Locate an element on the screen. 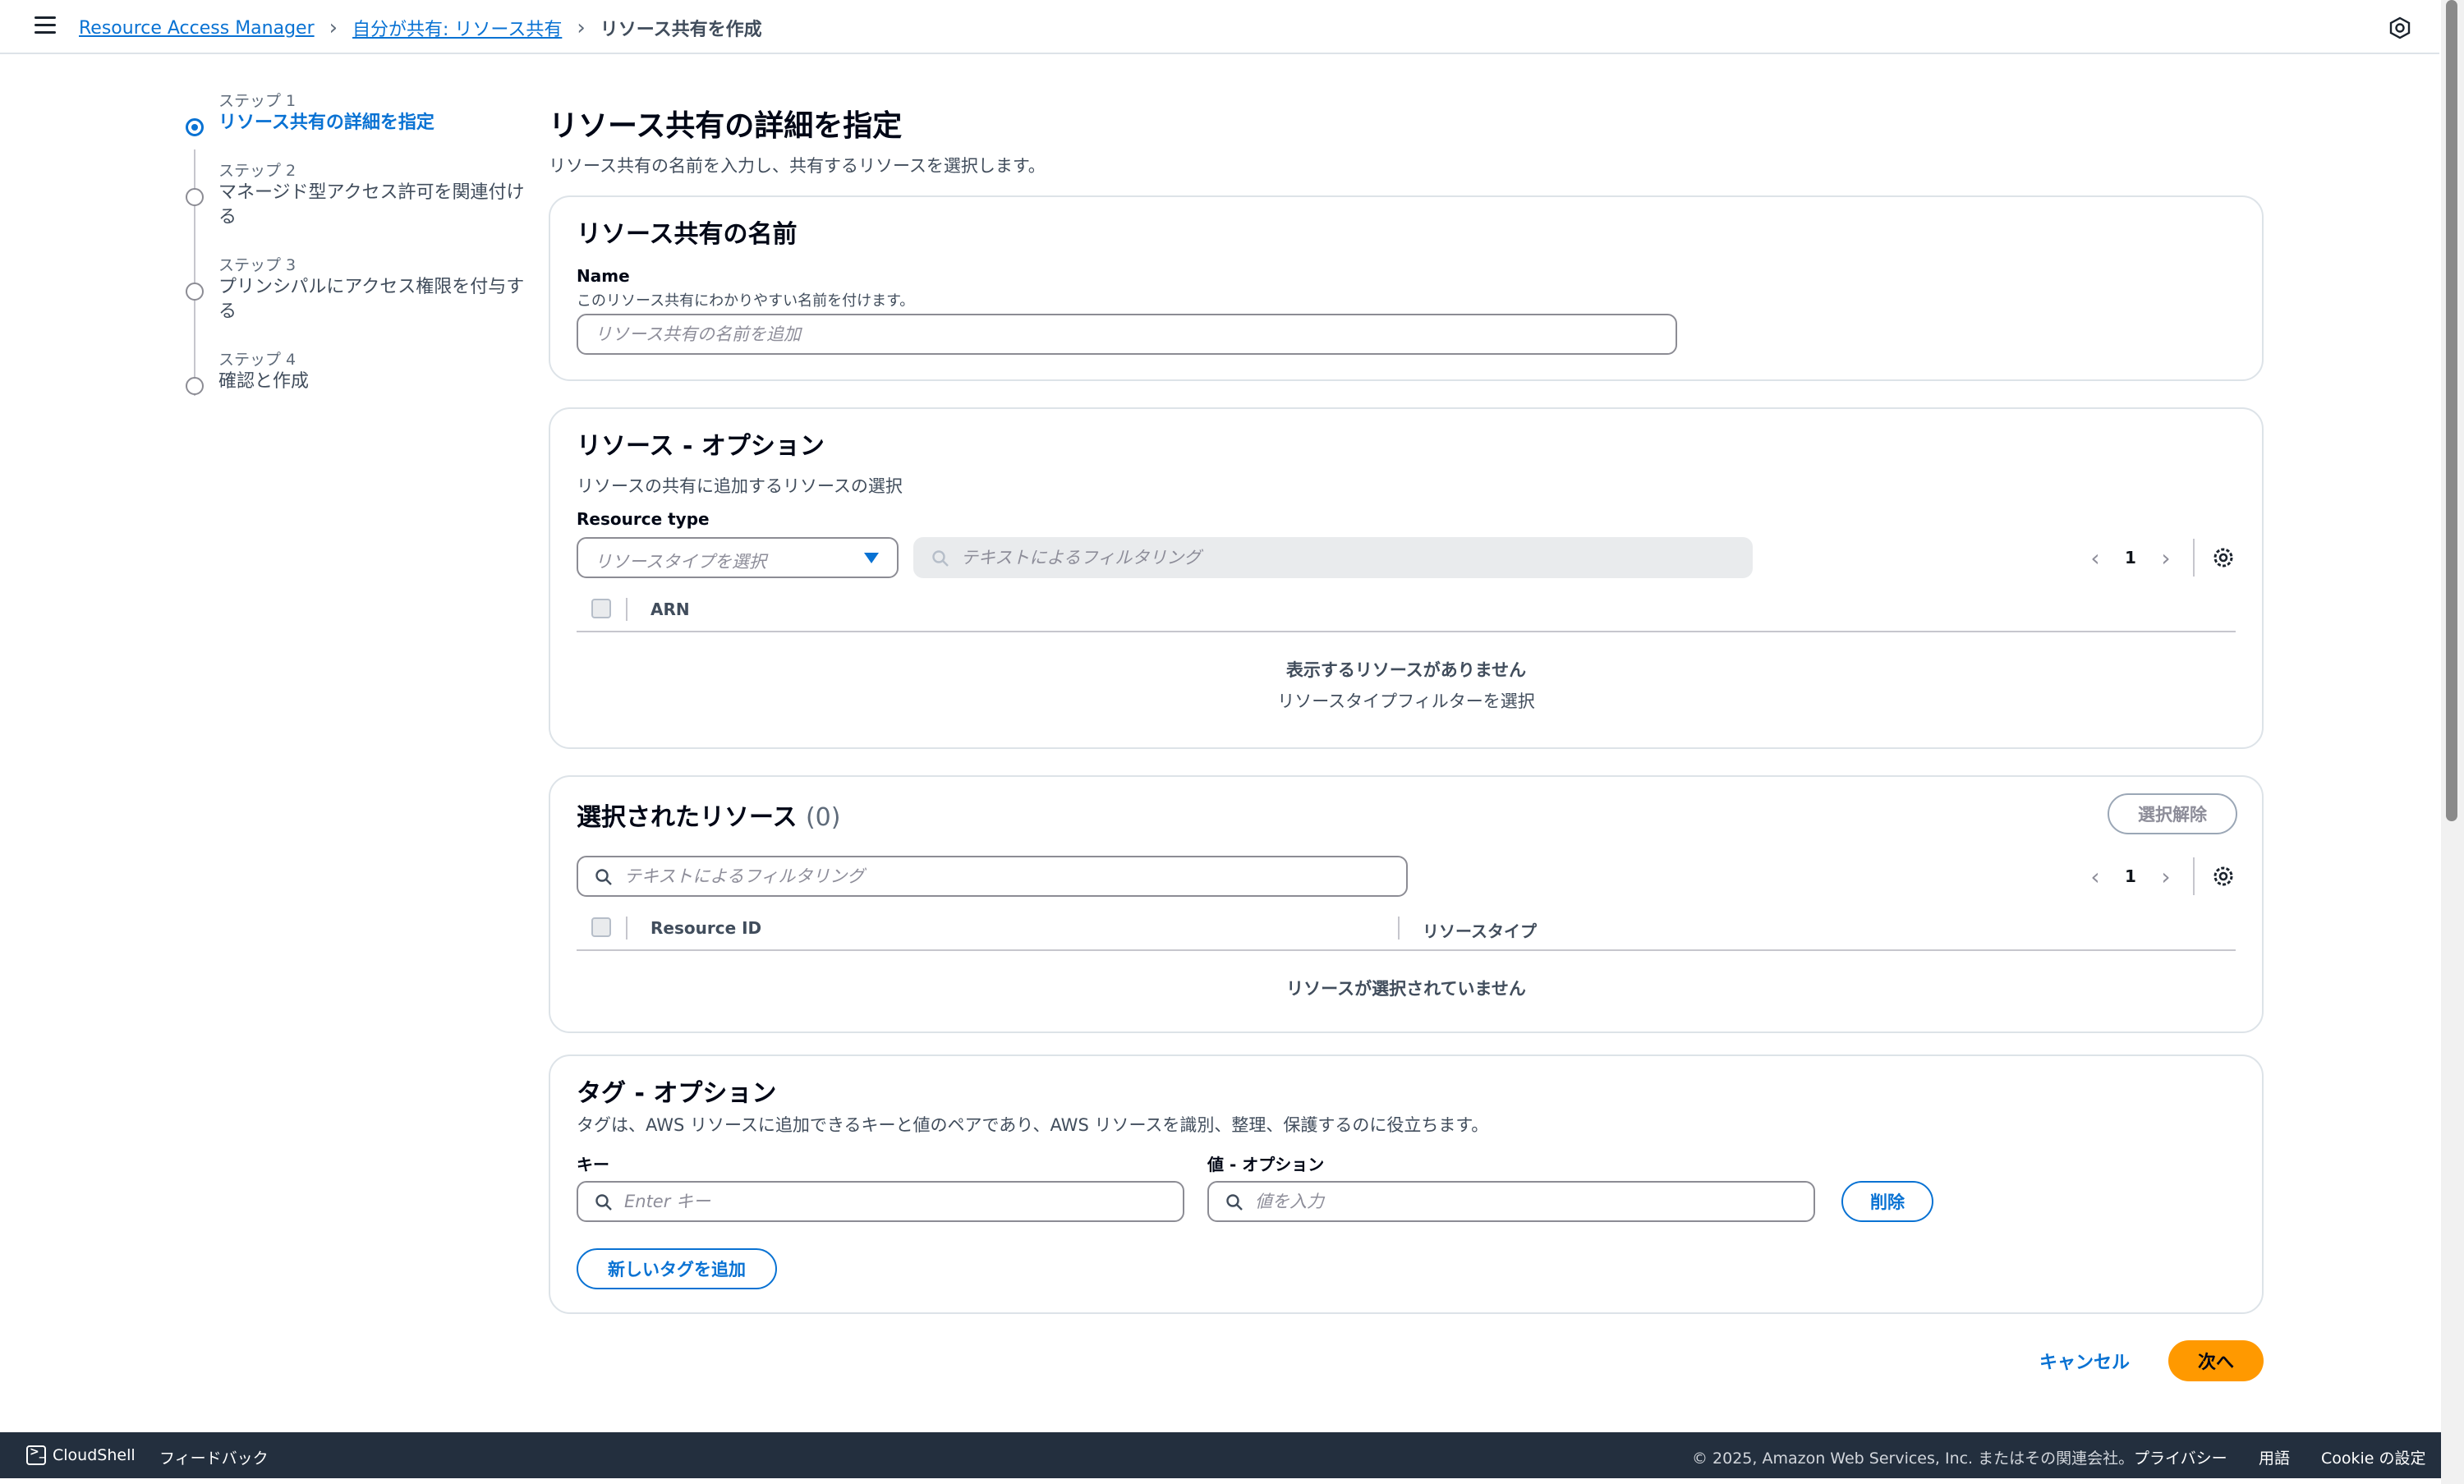 The height and width of the screenshot is (1484, 2464). cookie-settings-link: Cookie の設定 is located at coordinates (2373, 1457).